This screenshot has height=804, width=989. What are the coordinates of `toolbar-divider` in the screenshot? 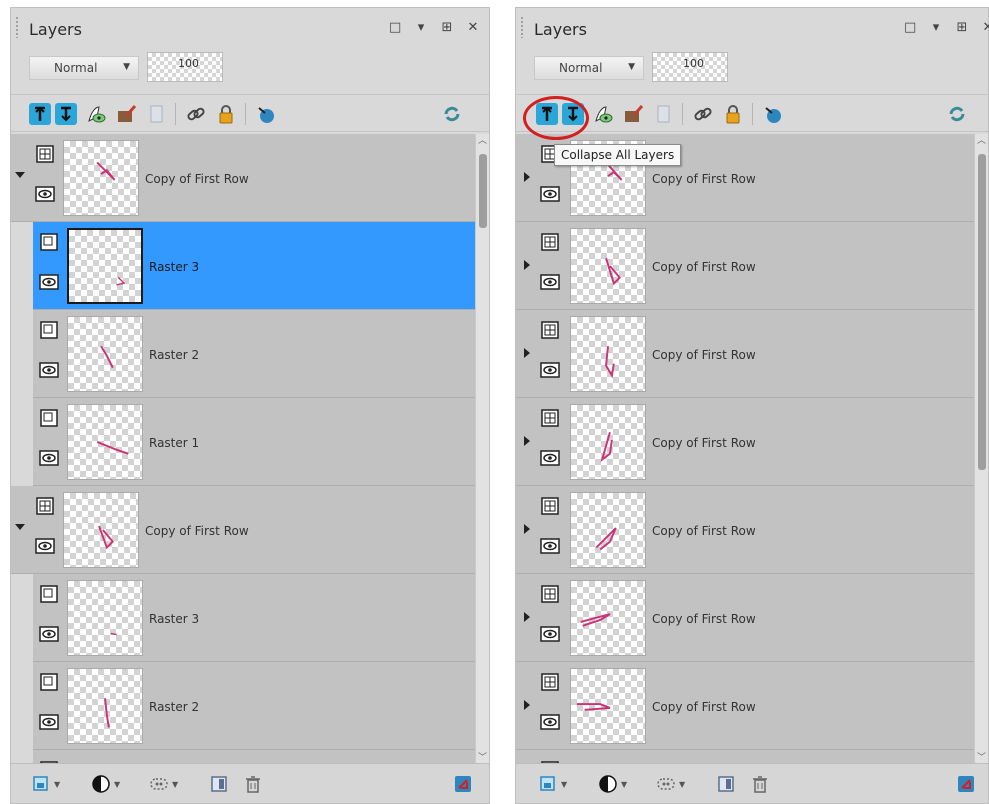 It's located at (682, 114).